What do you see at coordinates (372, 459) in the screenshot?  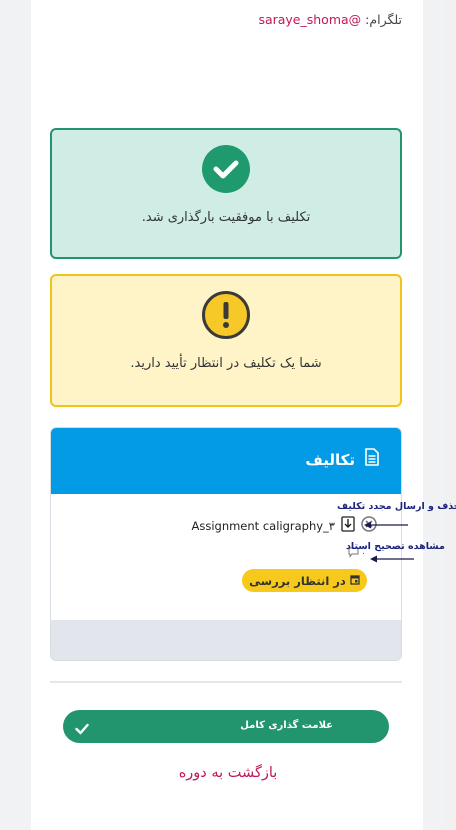 I see `document-icon` at bounding box center [372, 459].